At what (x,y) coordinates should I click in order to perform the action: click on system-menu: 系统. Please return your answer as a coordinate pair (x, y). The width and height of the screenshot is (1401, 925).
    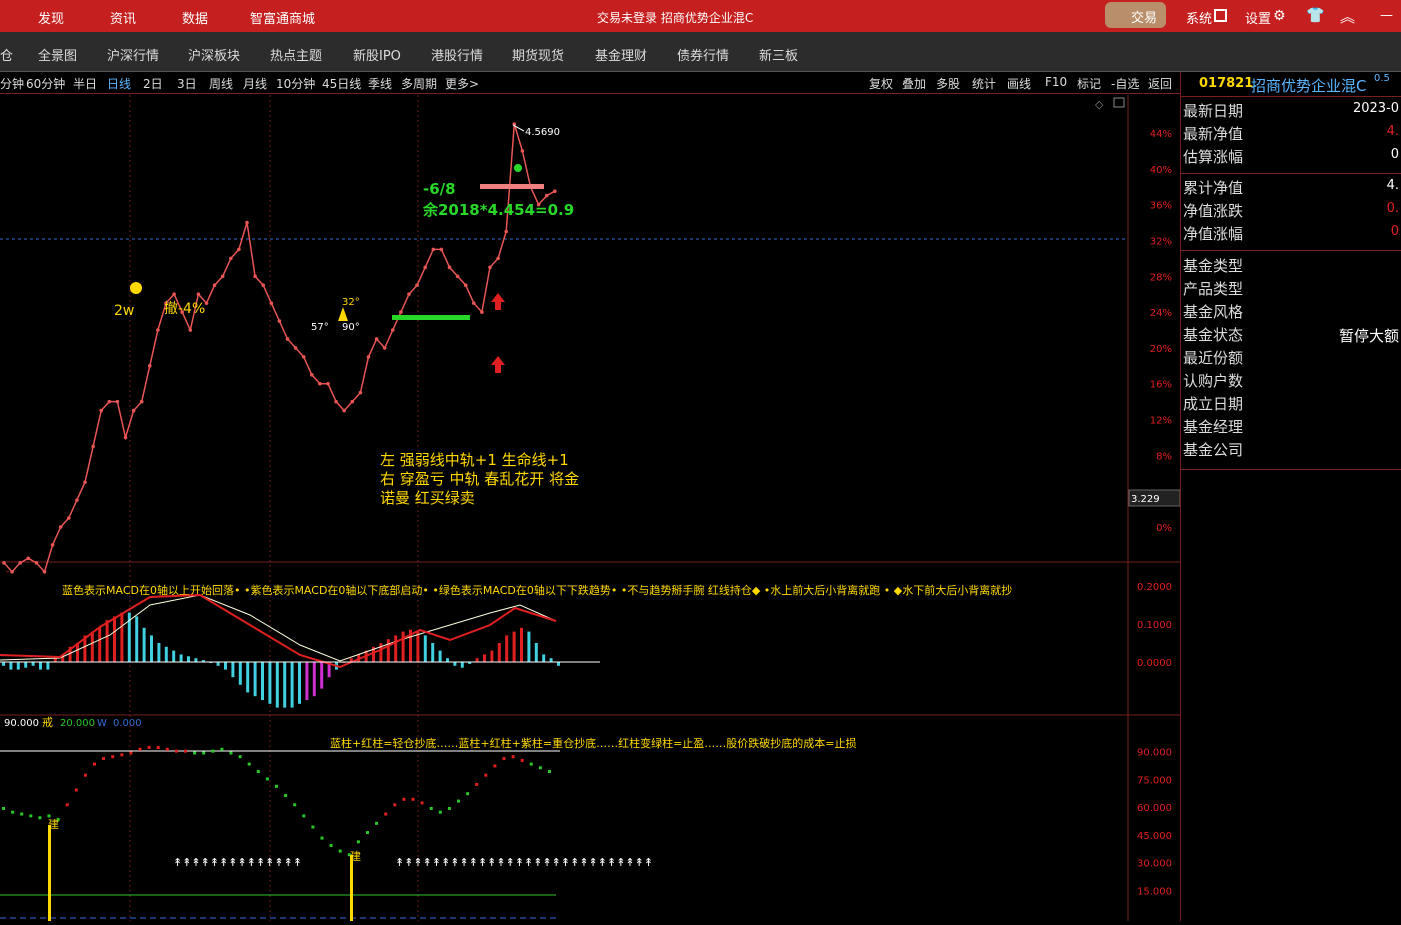
    Looking at the image, I should click on (1199, 17).